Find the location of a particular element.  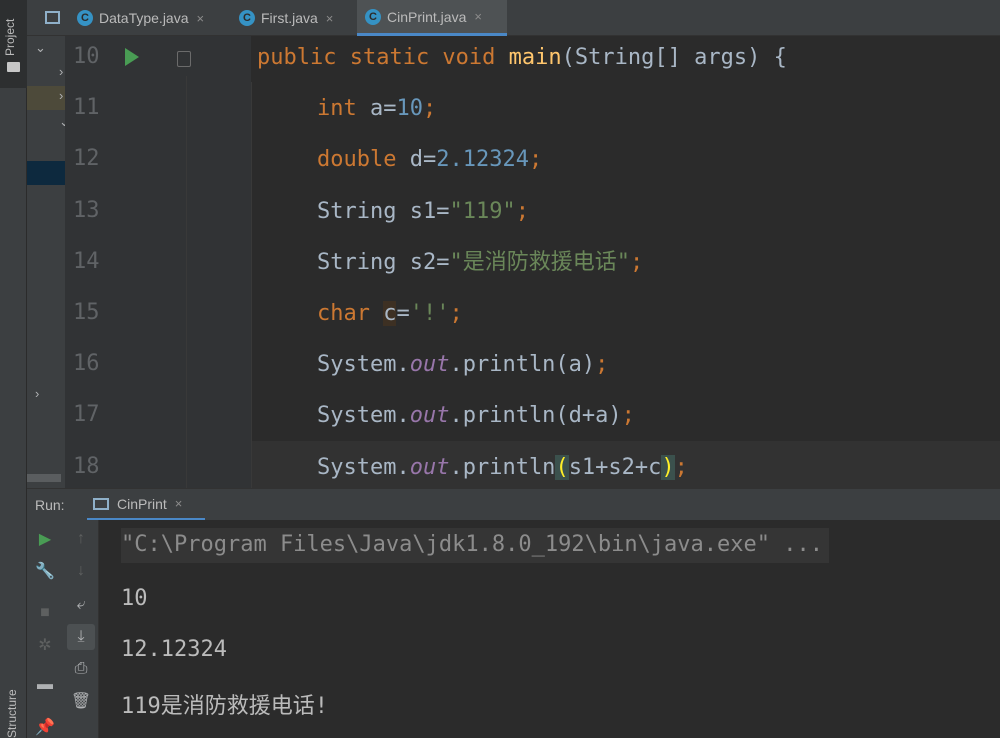

code-token: "119" is located at coordinates (482, 211).